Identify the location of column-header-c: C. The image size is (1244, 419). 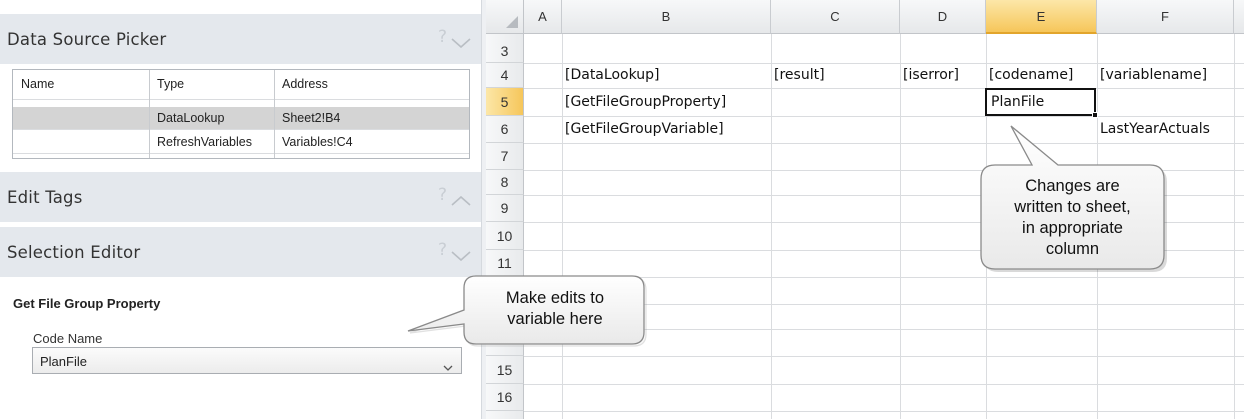
(835, 17).